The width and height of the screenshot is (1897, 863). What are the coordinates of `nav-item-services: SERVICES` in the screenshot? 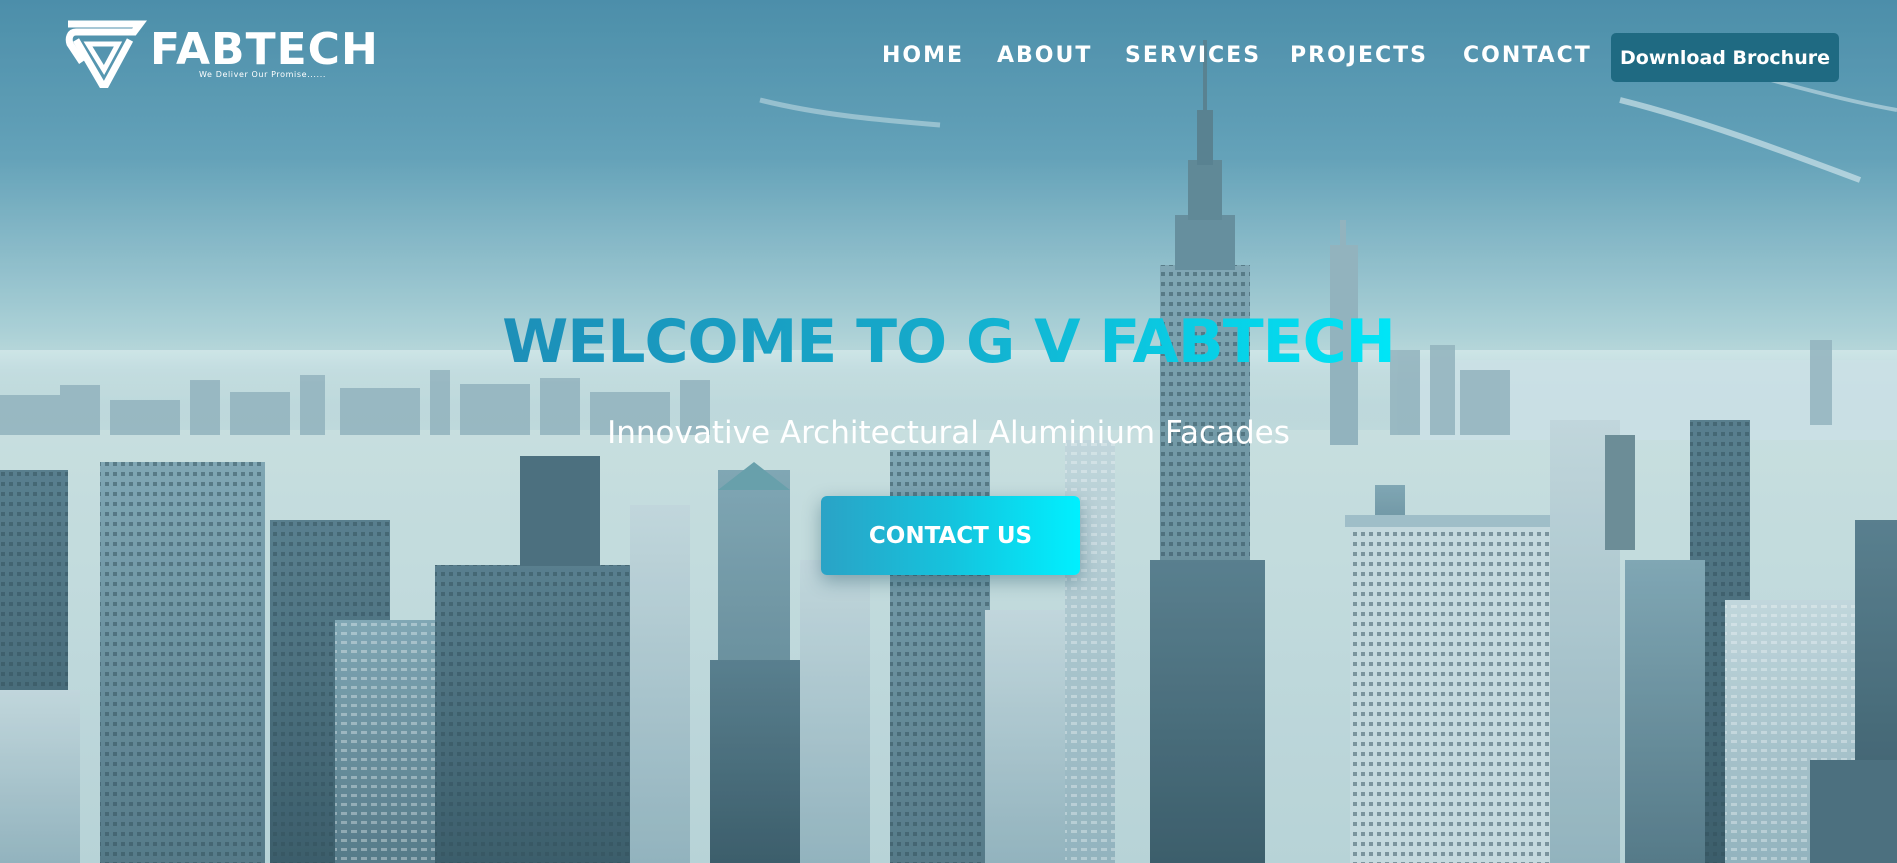 It's located at (1193, 56).